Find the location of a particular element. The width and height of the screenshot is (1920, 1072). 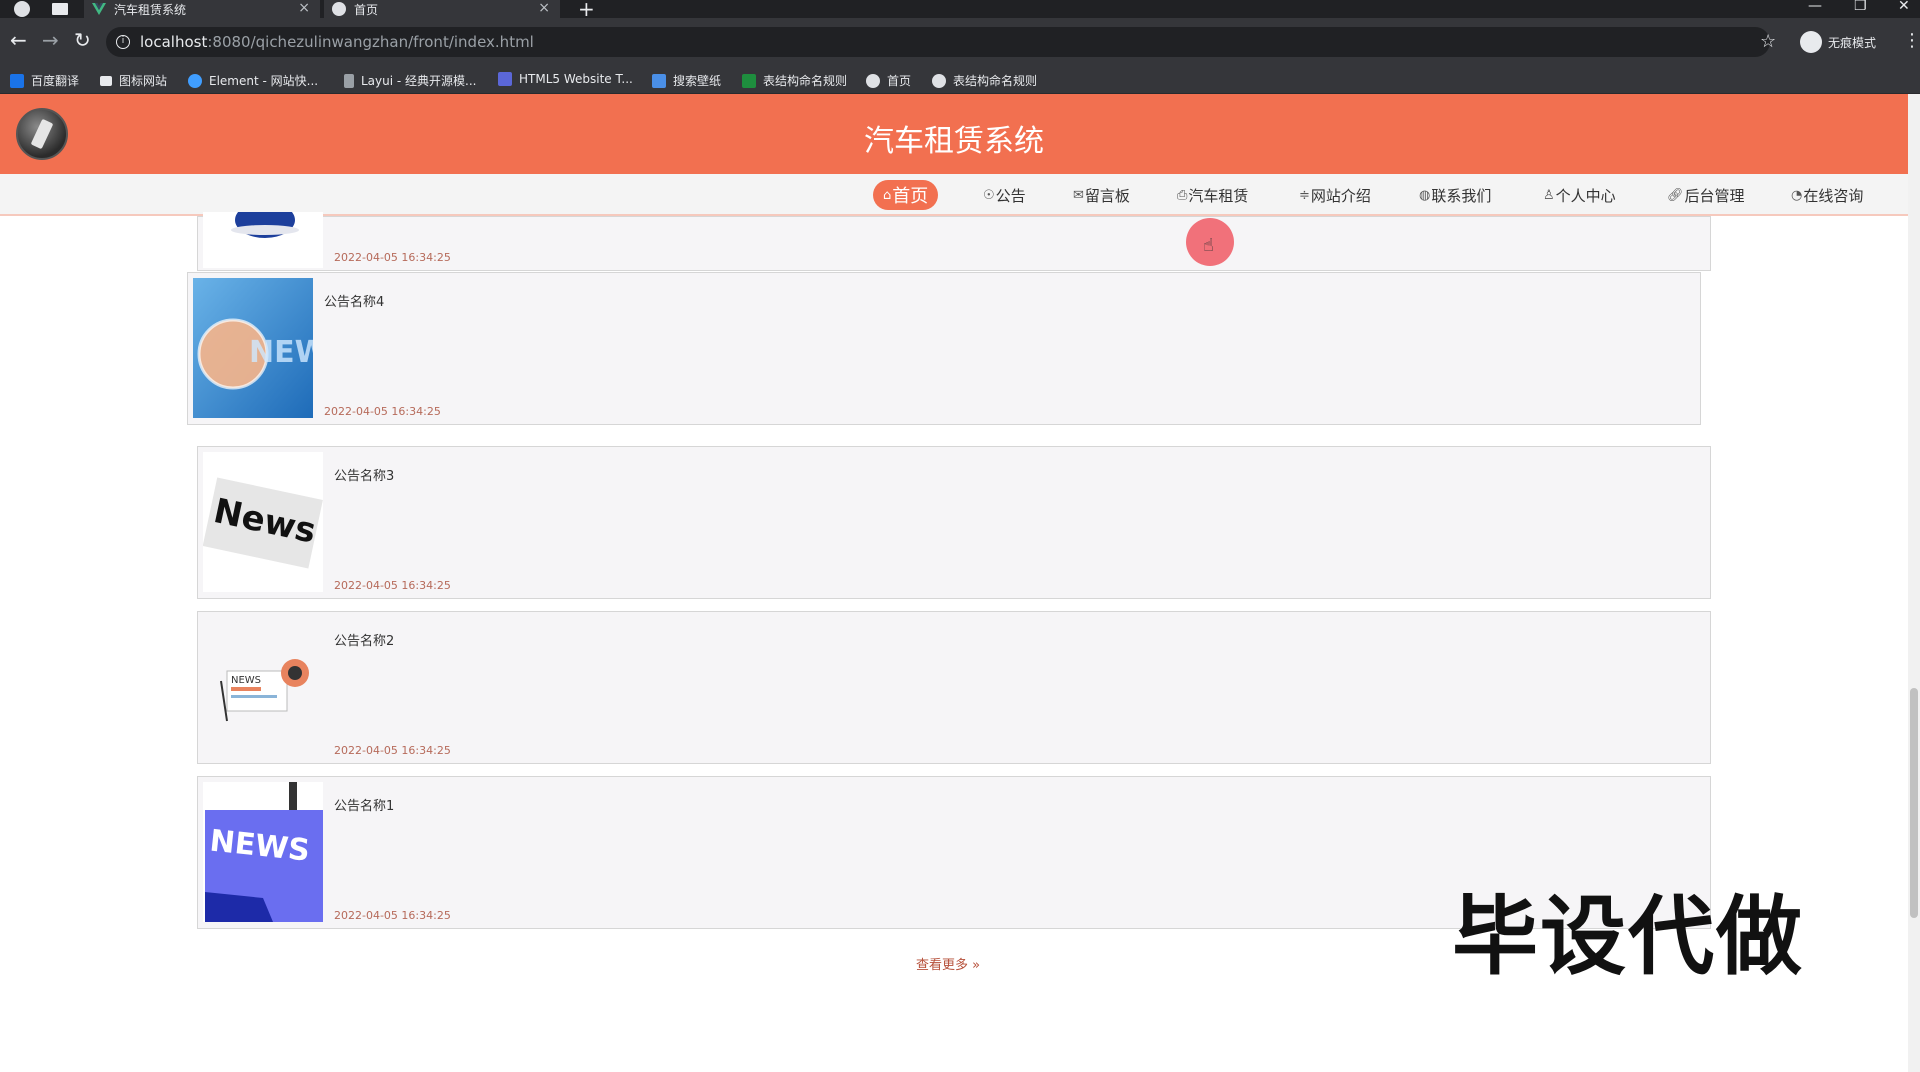

notice-card: NEWS 公告名称2 2022-04-05 16:34:25 is located at coordinates (954, 687).